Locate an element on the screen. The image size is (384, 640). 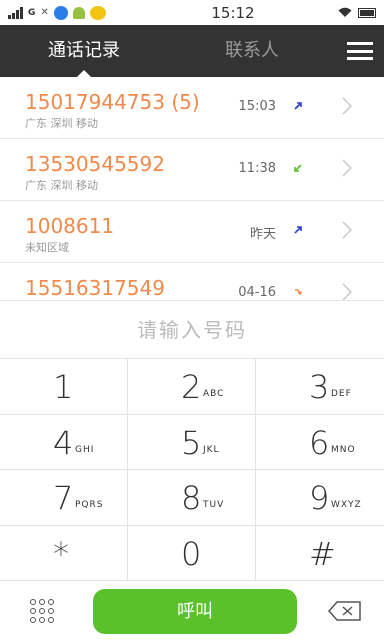
key-digit: 8 is located at coordinates (191, 498).